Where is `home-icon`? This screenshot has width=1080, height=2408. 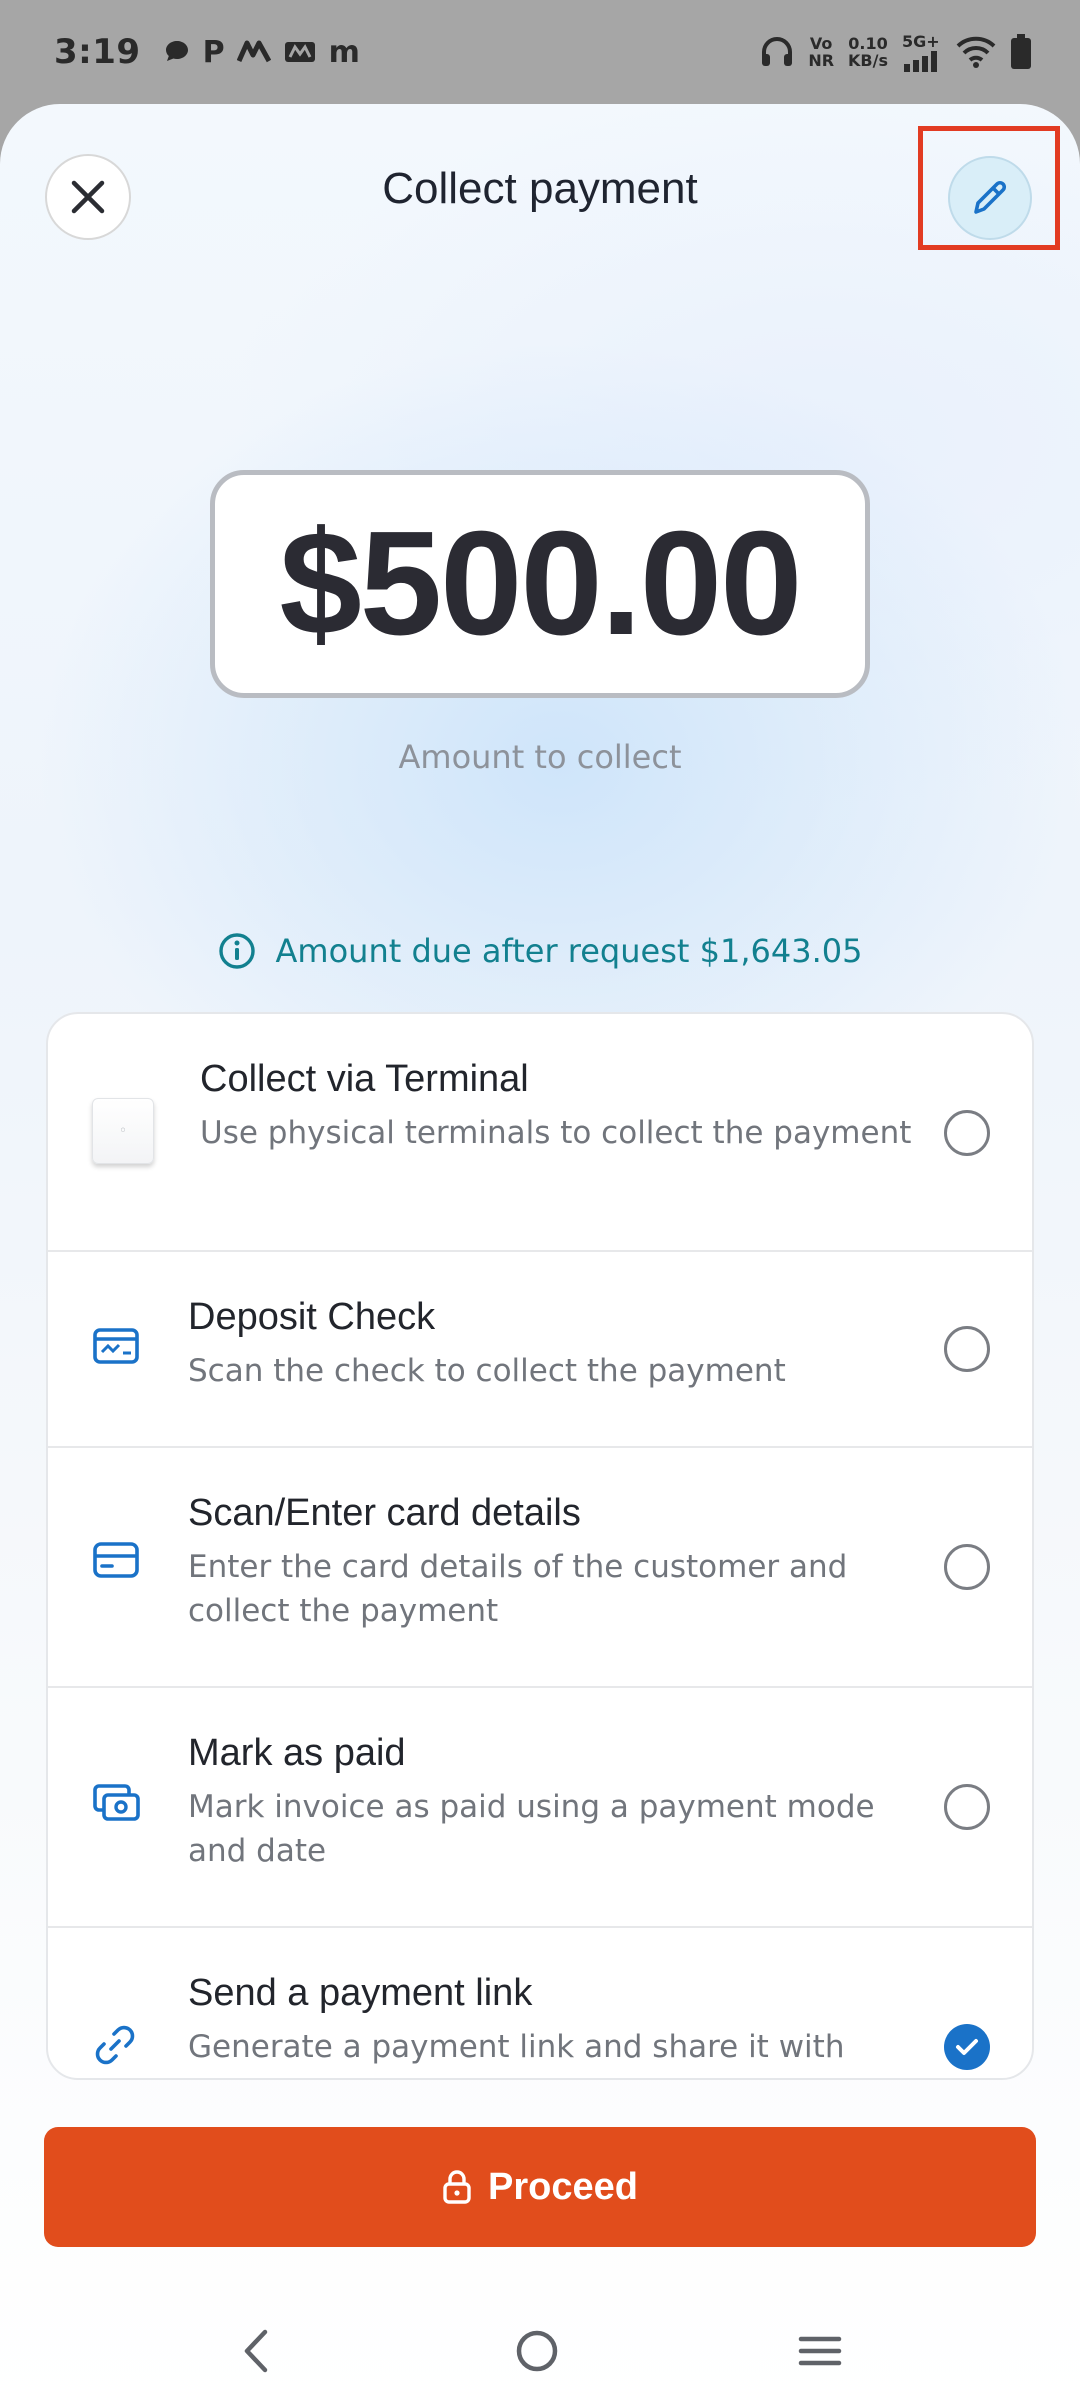
home-icon is located at coordinates (537, 2351).